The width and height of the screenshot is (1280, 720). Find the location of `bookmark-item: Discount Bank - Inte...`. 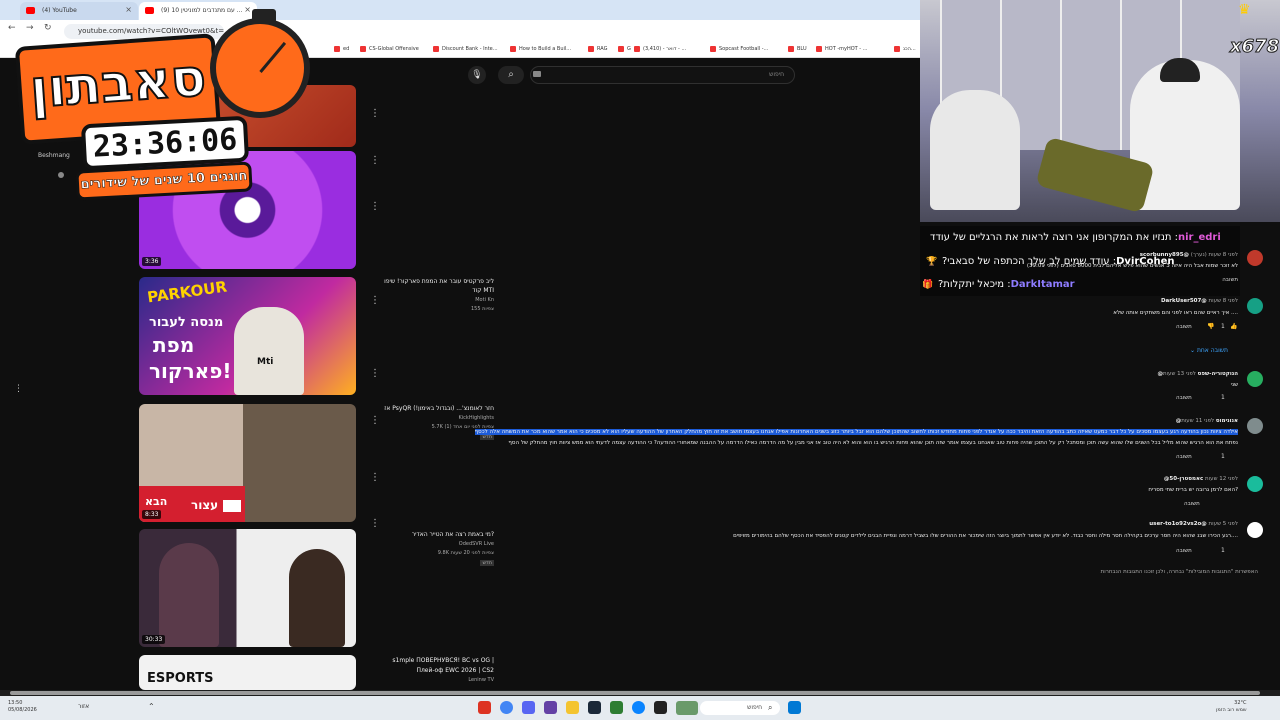

bookmark-item: Discount Bank - Inte... is located at coordinates (465, 49).